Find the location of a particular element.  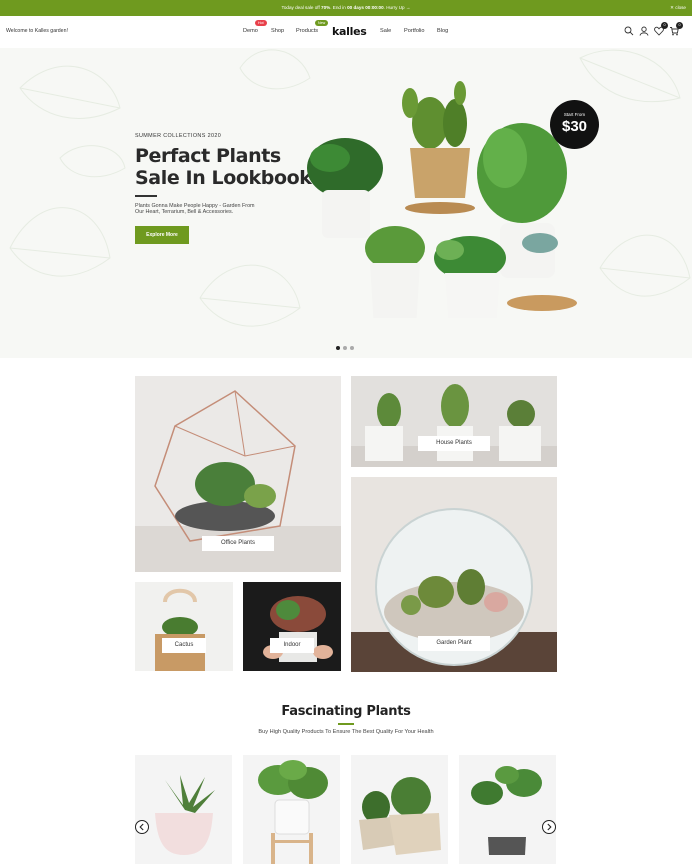

header-icons: 0 0 is located at coordinates (655, 30).